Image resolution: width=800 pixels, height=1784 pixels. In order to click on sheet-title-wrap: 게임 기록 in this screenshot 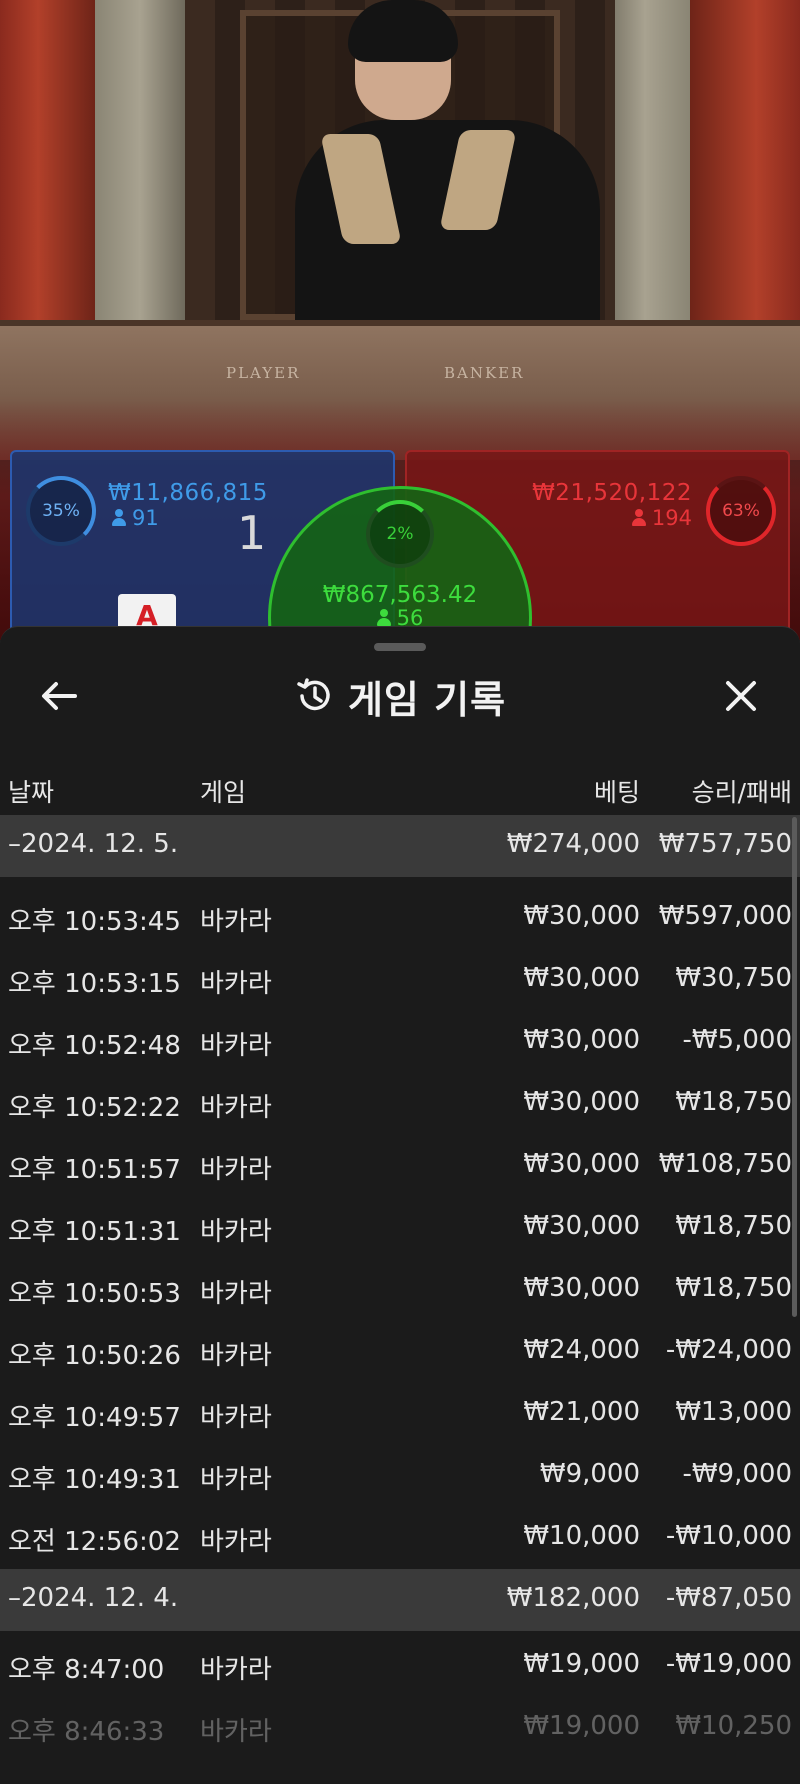, I will do `click(400, 696)`.